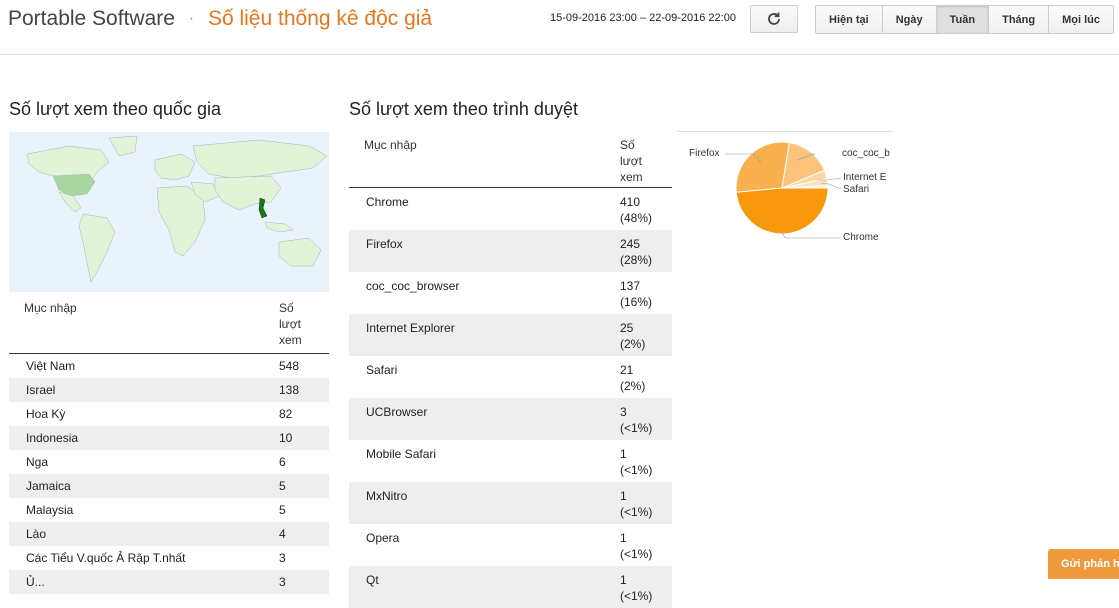 Image resolution: width=1119 pixels, height=608 pixels. I want to click on range-day-button: Ngày, so click(909, 19).